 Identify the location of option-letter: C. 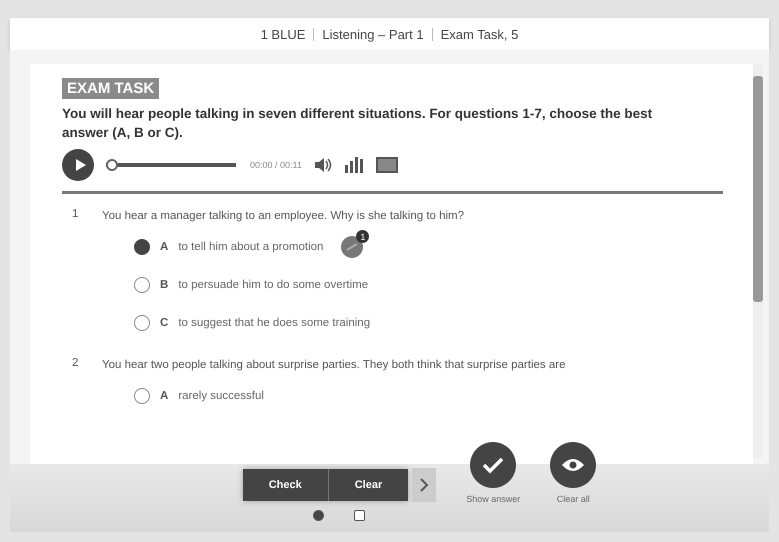
(164, 323).